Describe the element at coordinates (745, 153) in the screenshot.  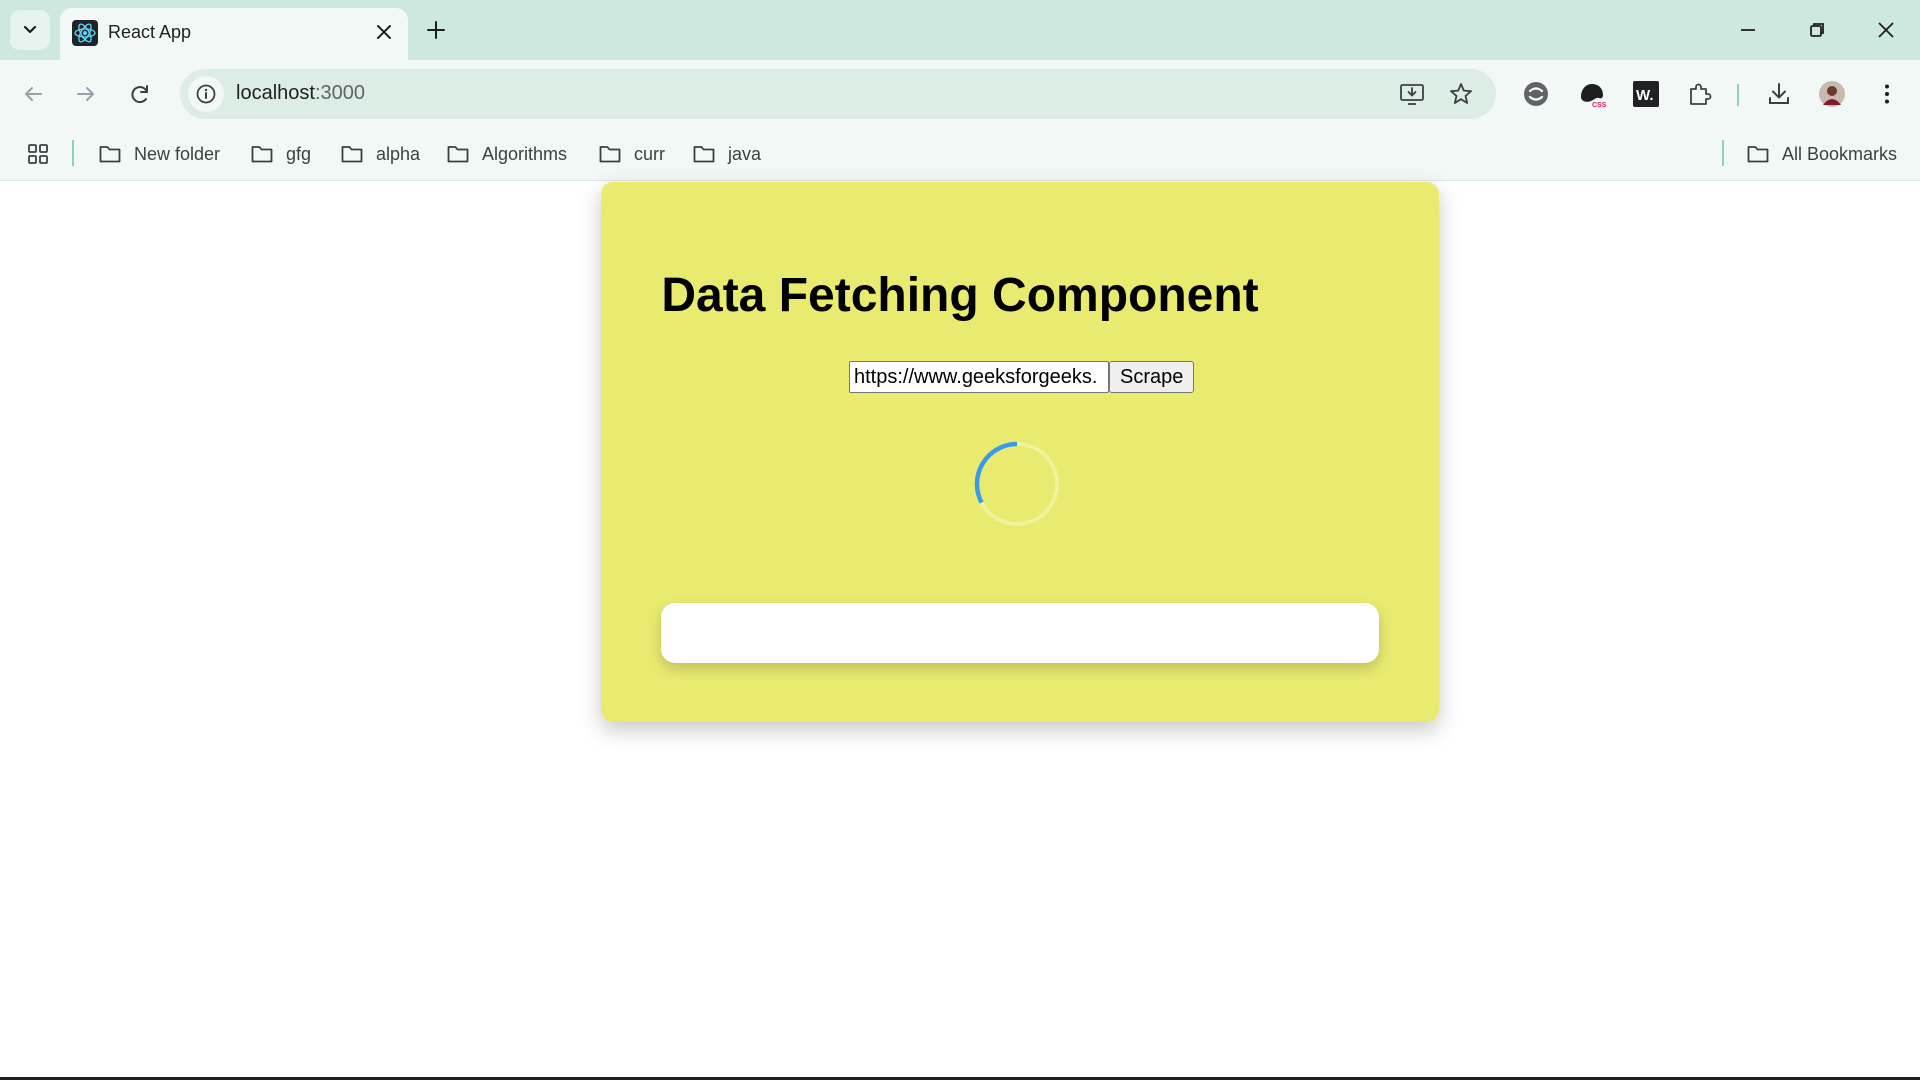
I see `bookmark-label: java` at that location.